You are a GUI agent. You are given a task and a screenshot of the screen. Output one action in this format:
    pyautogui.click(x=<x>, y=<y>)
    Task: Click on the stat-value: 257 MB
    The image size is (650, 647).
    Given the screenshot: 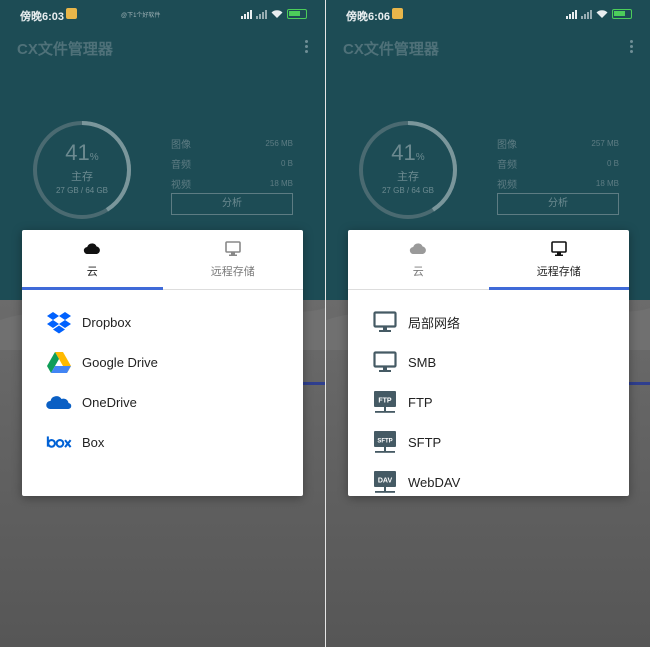 What is the action you would take?
    pyautogui.click(x=605, y=143)
    